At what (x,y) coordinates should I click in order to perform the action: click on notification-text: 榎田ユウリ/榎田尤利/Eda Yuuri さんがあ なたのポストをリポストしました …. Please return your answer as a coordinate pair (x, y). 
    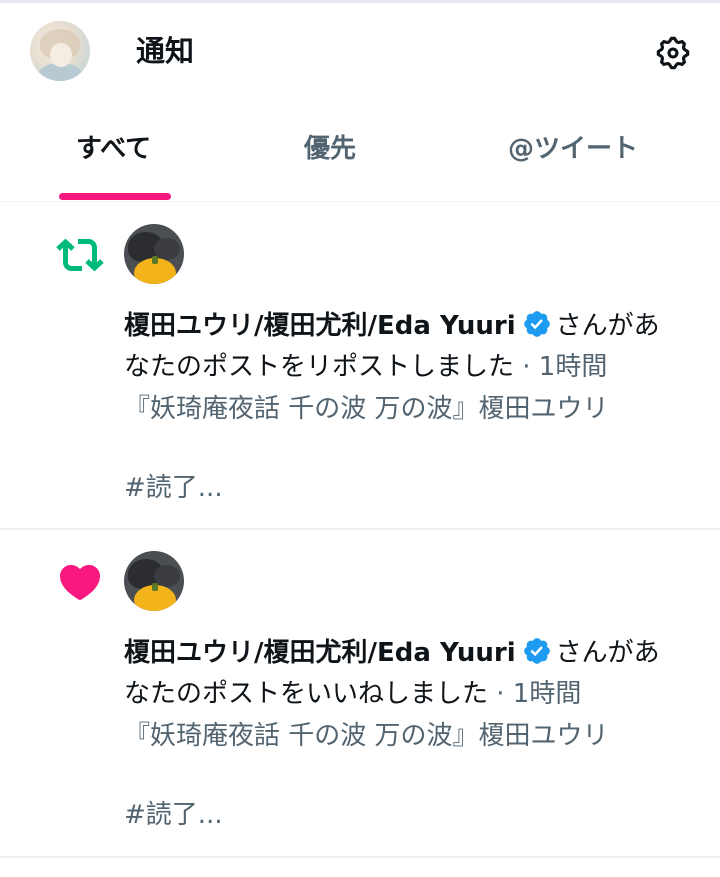
    Looking at the image, I should click on (404, 347).